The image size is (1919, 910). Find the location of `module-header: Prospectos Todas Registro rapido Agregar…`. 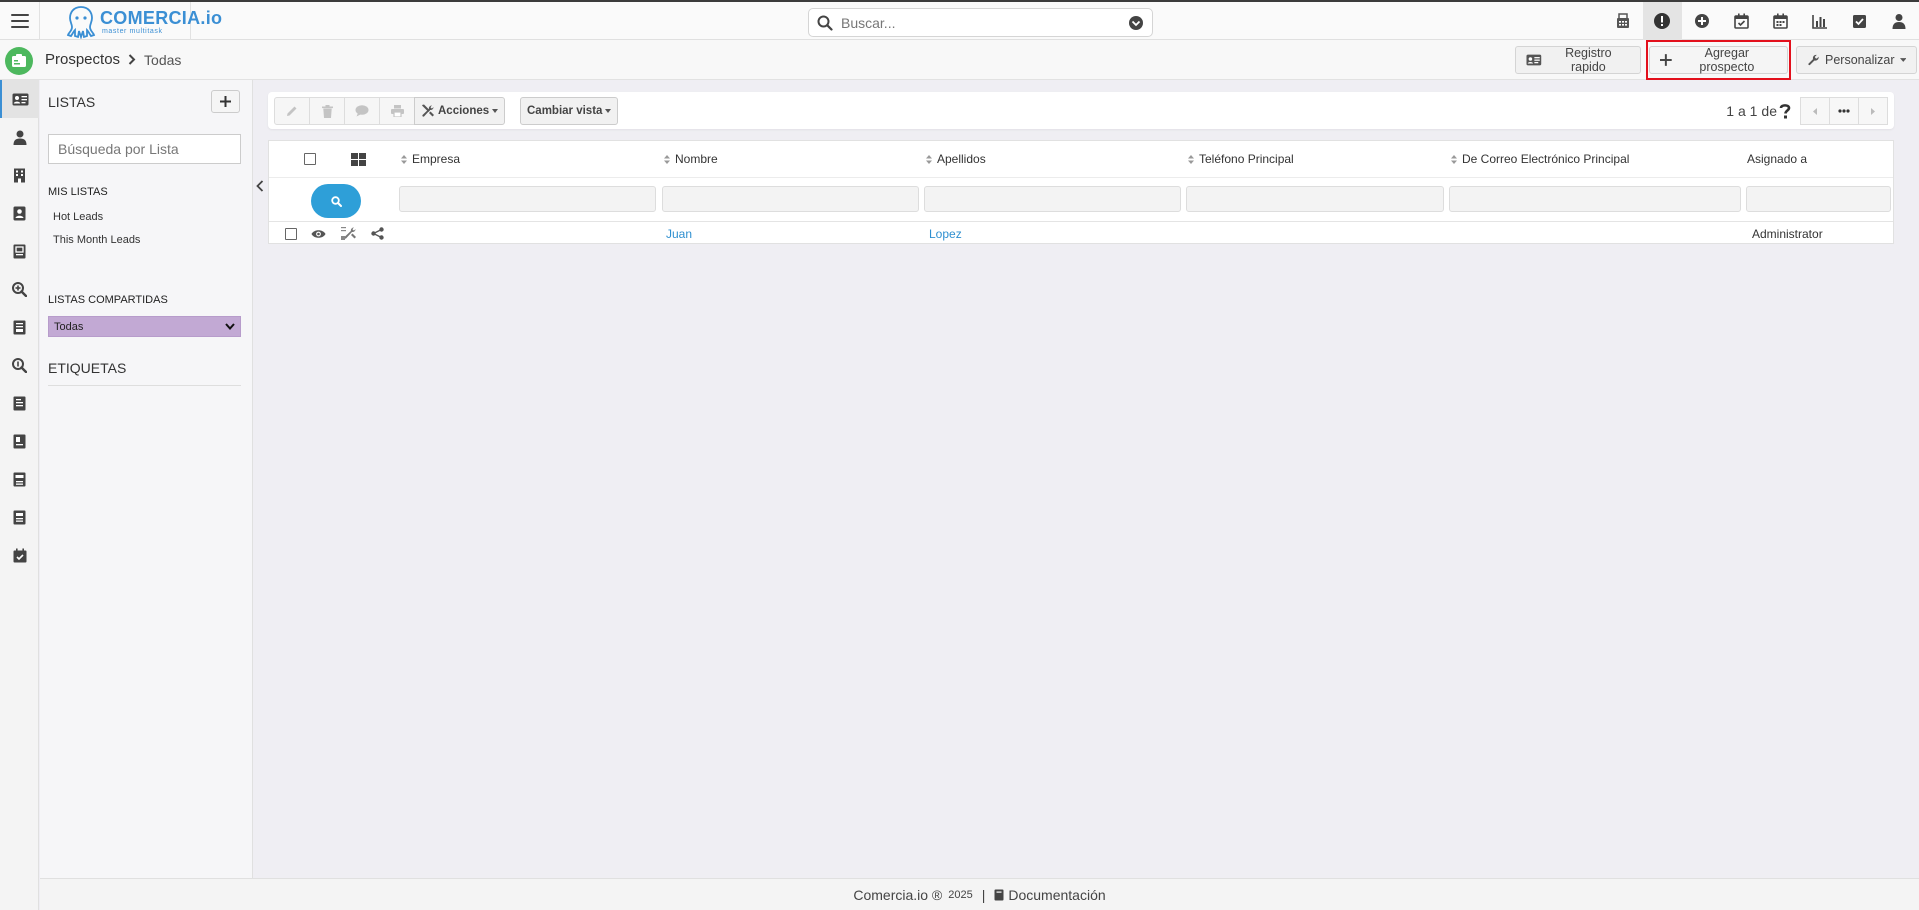

module-header: Prospectos Todas Registro rapido Agregar… is located at coordinates (959, 60).